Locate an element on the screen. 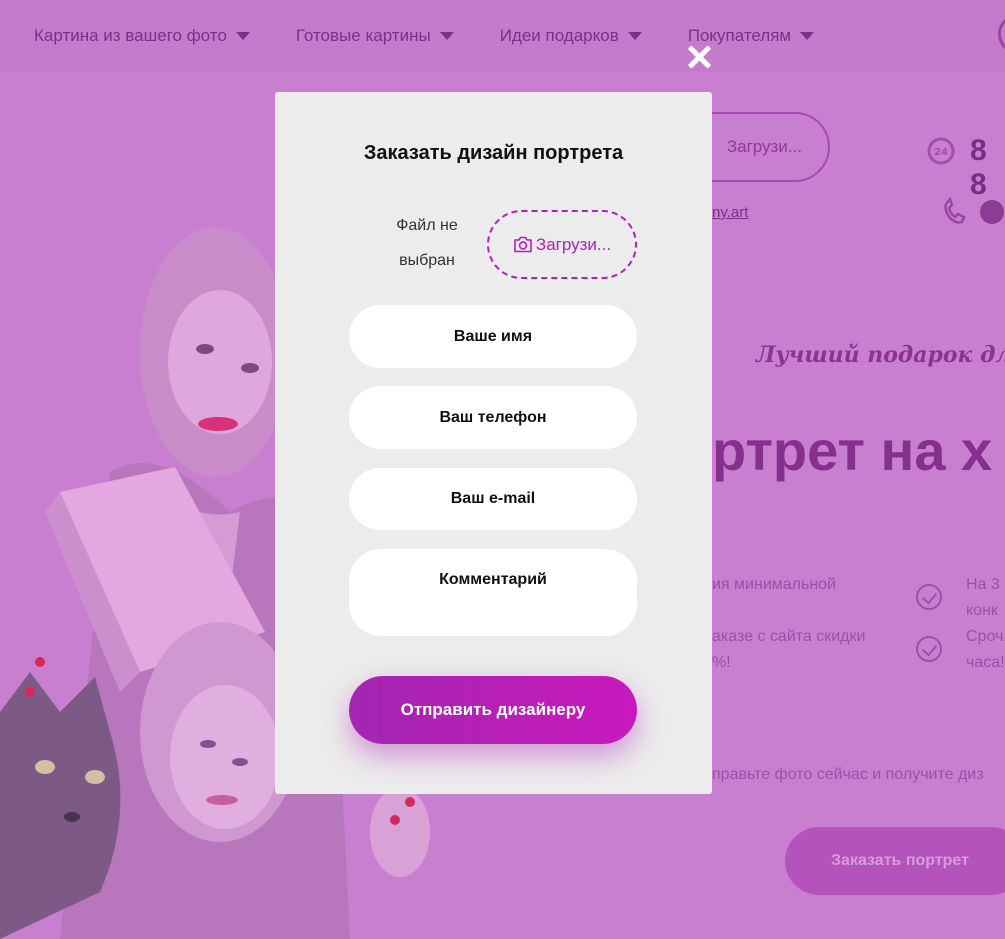 Image resolution: width=1005 pixels, height=939 pixels. nav-avatar-icon is located at coordinates (1001, 34).